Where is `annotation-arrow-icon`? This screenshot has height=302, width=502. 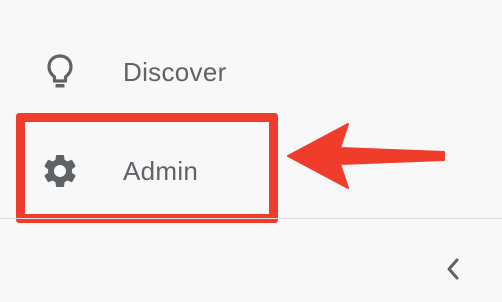 annotation-arrow-icon is located at coordinates (366, 156).